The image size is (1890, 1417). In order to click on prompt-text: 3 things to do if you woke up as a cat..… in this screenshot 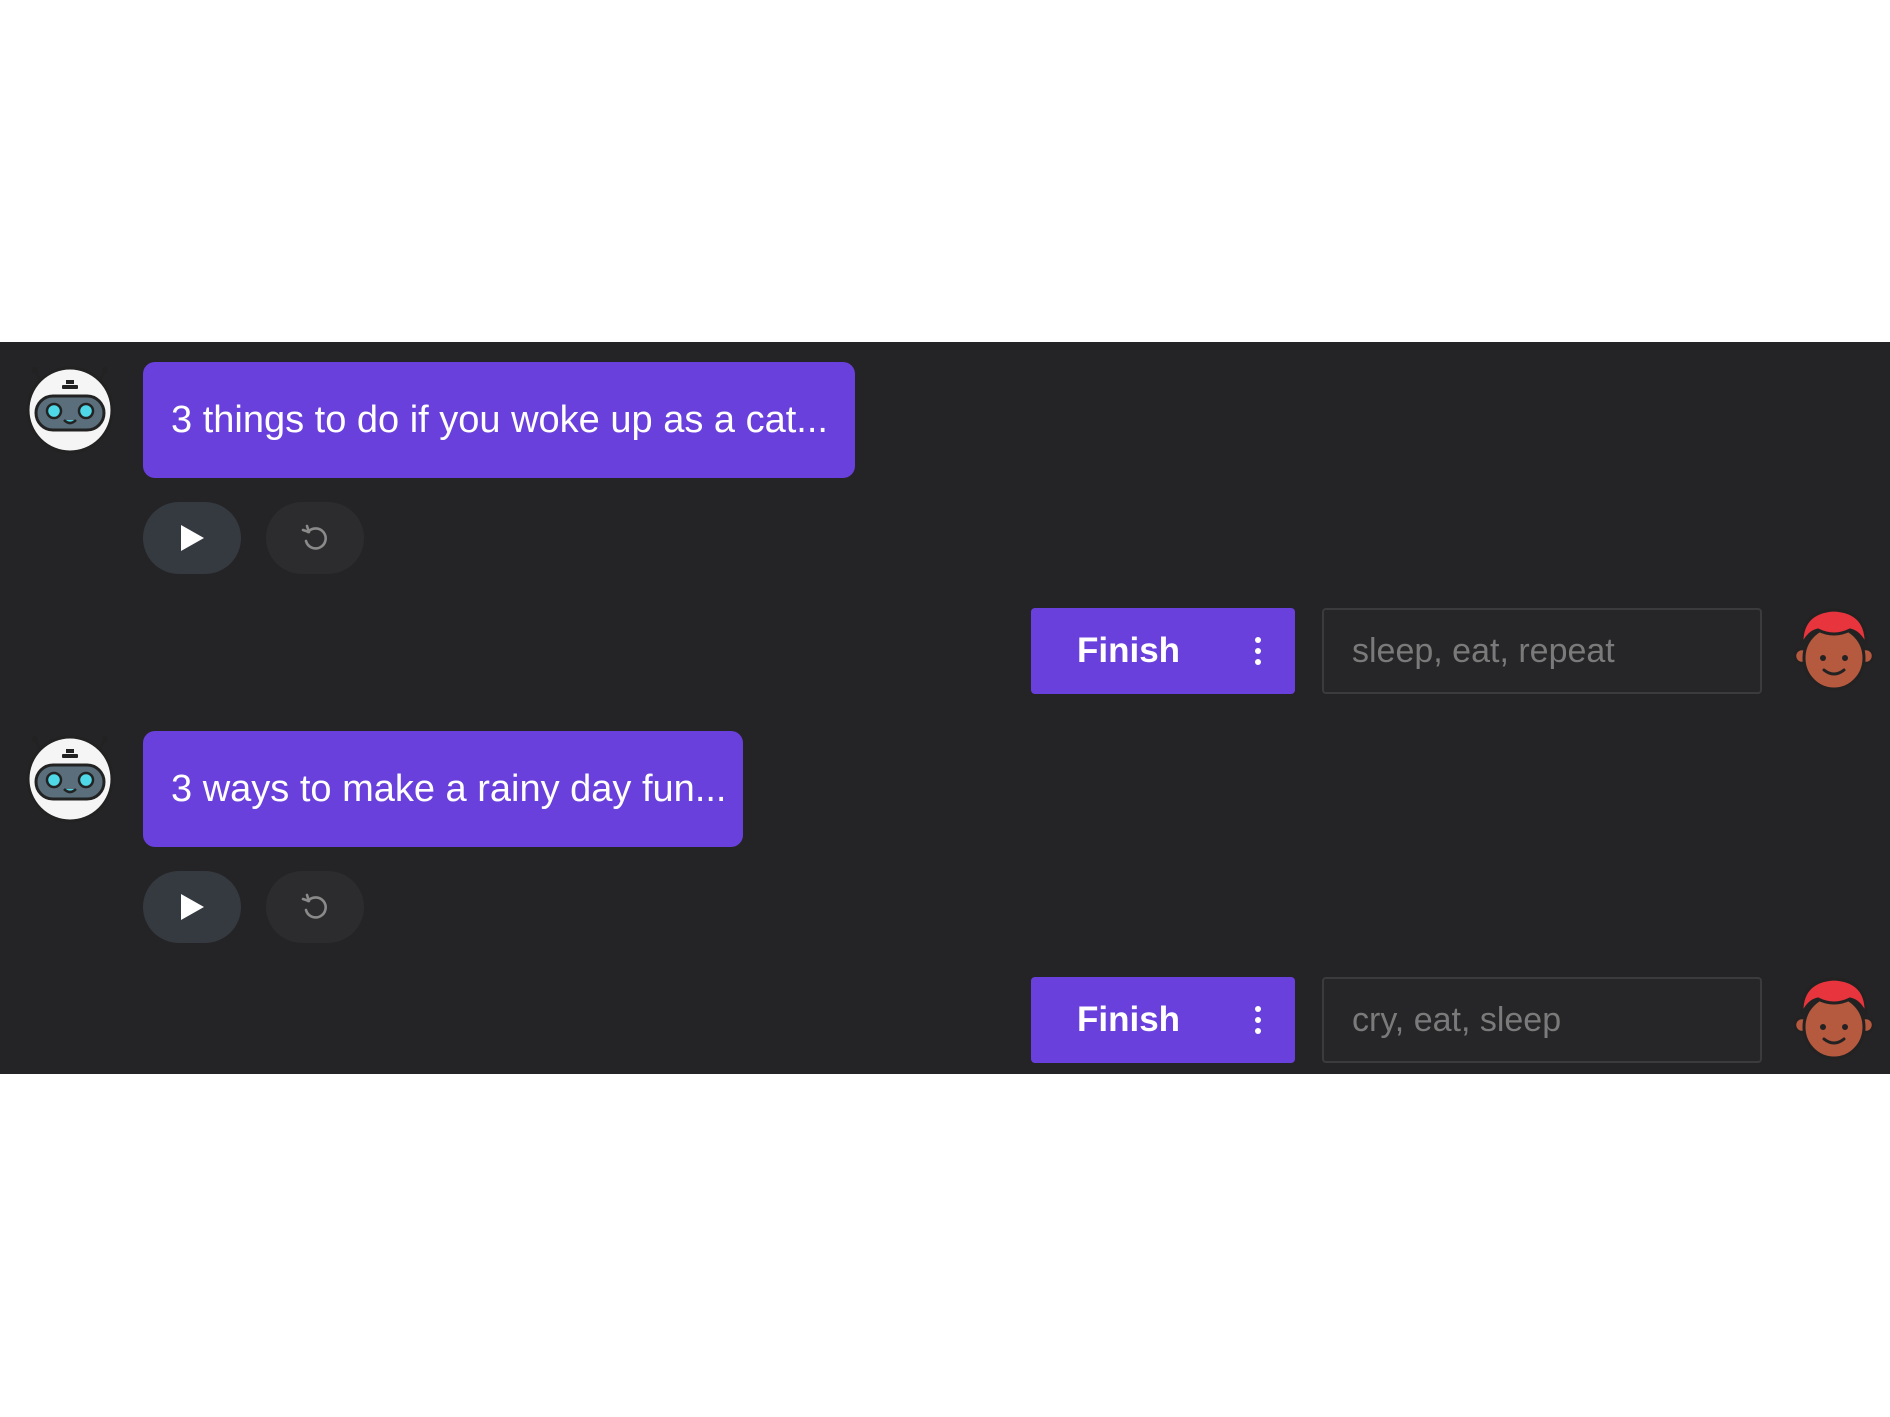, I will do `click(499, 419)`.